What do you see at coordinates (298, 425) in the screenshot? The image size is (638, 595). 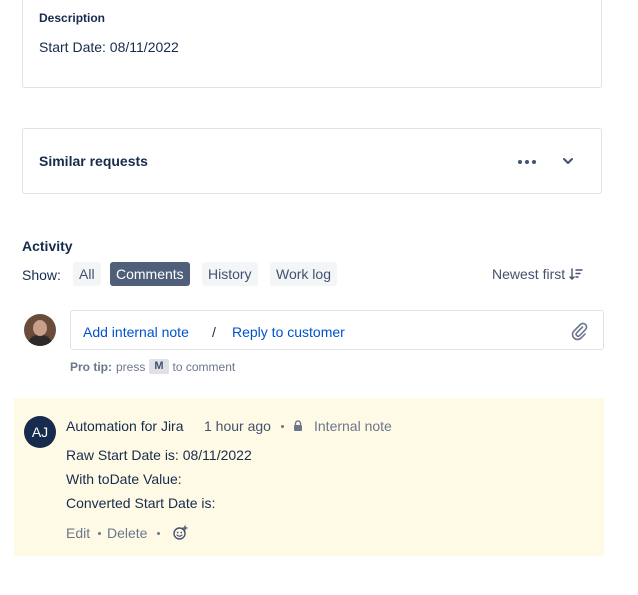 I see `lock-icon` at bounding box center [298, 425].